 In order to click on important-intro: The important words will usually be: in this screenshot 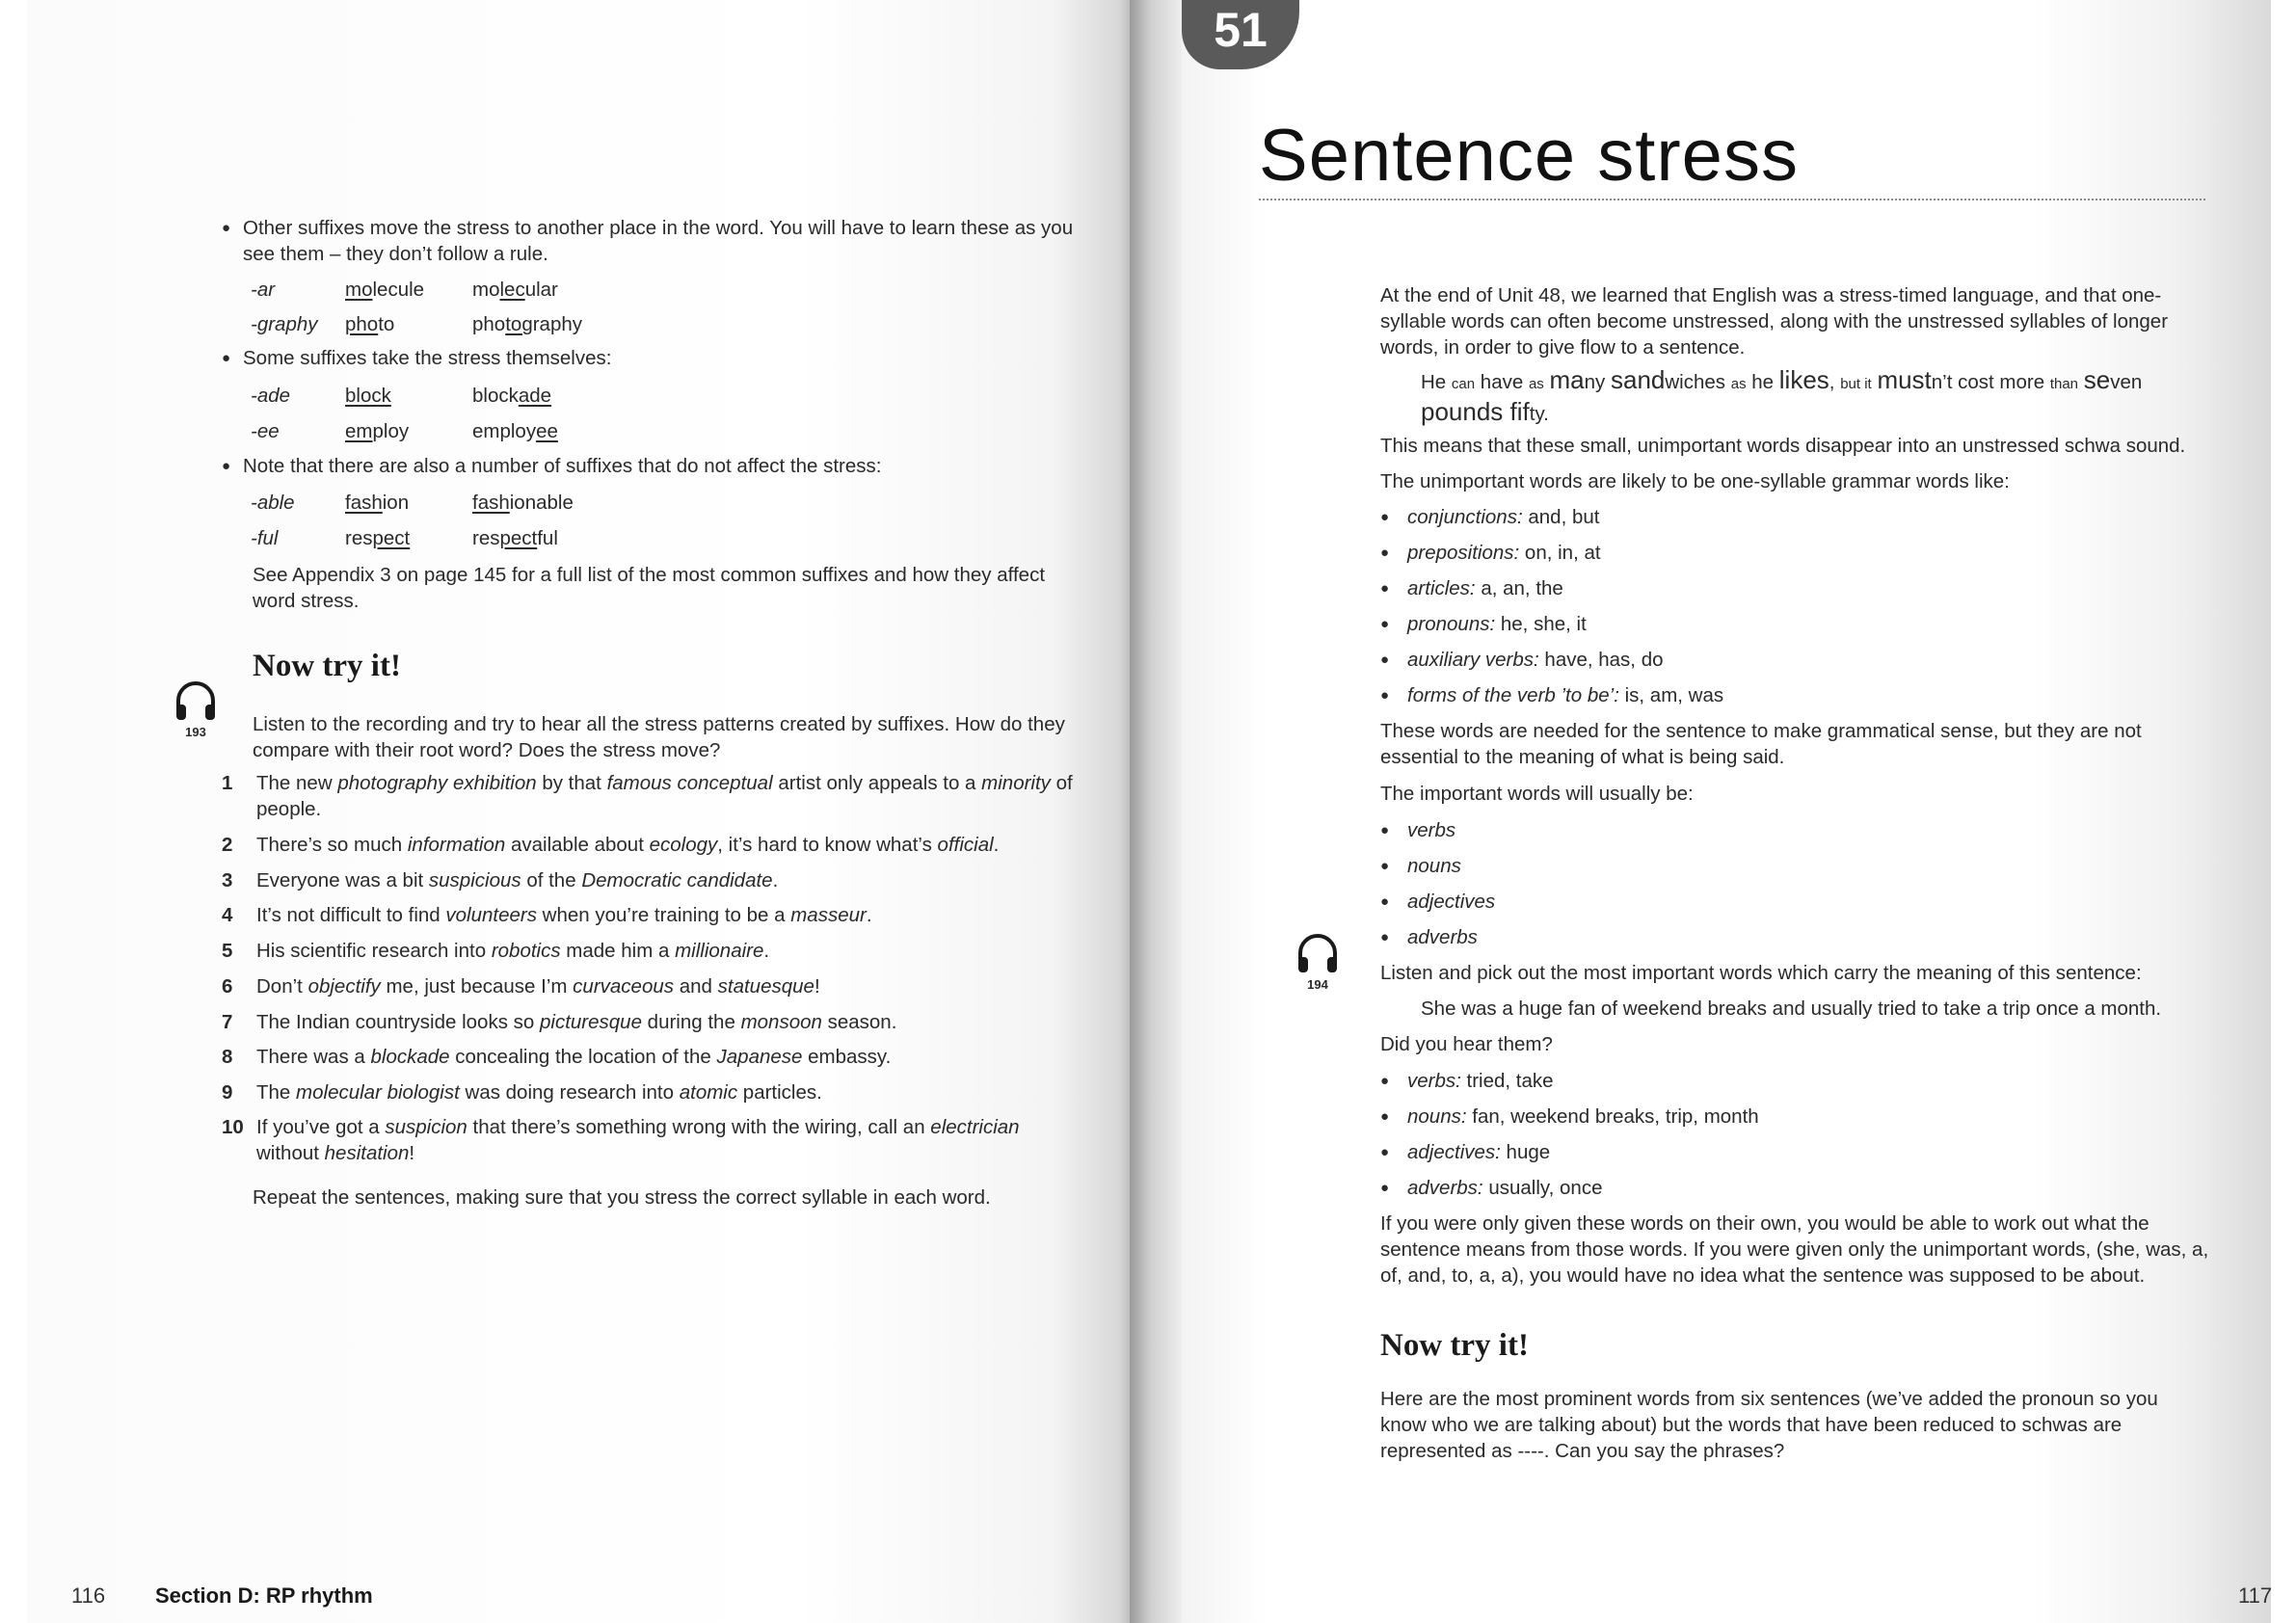, I will do `click(1537, 794)`.